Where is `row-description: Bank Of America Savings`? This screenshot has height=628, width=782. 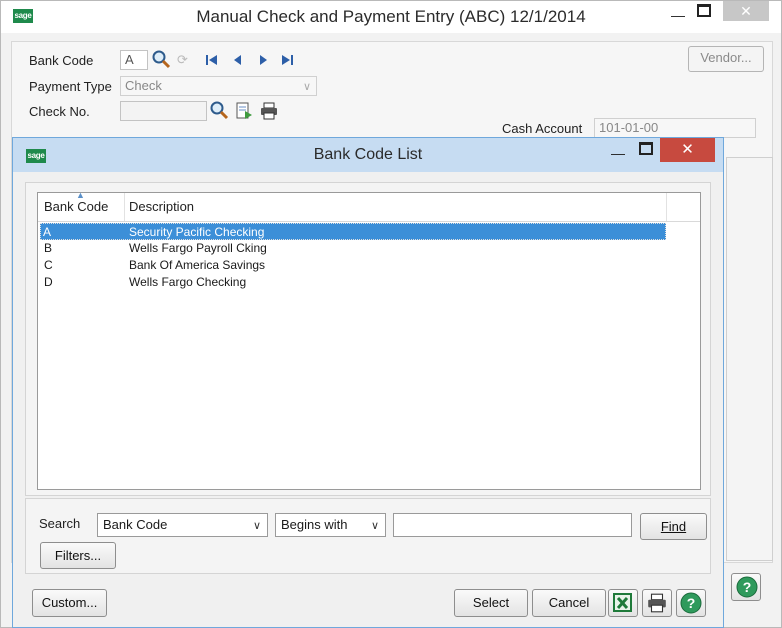 row-description: Bank Of America Savings is located at coordinates (197, 265).